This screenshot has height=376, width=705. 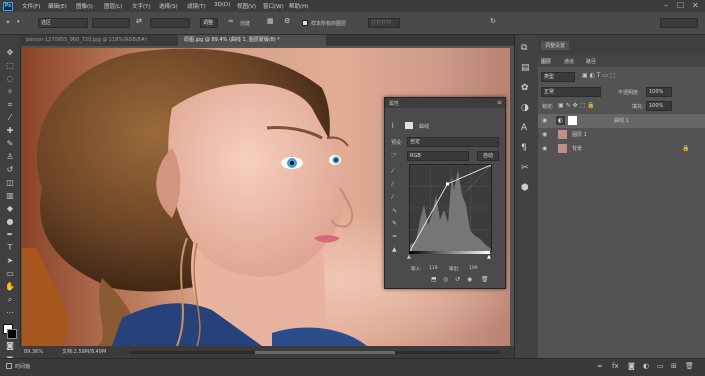 What do you see at coordinates (10, 169) in the screenshot?
I see `history-brush-icon: ↺` at bounding box center [10, 169].